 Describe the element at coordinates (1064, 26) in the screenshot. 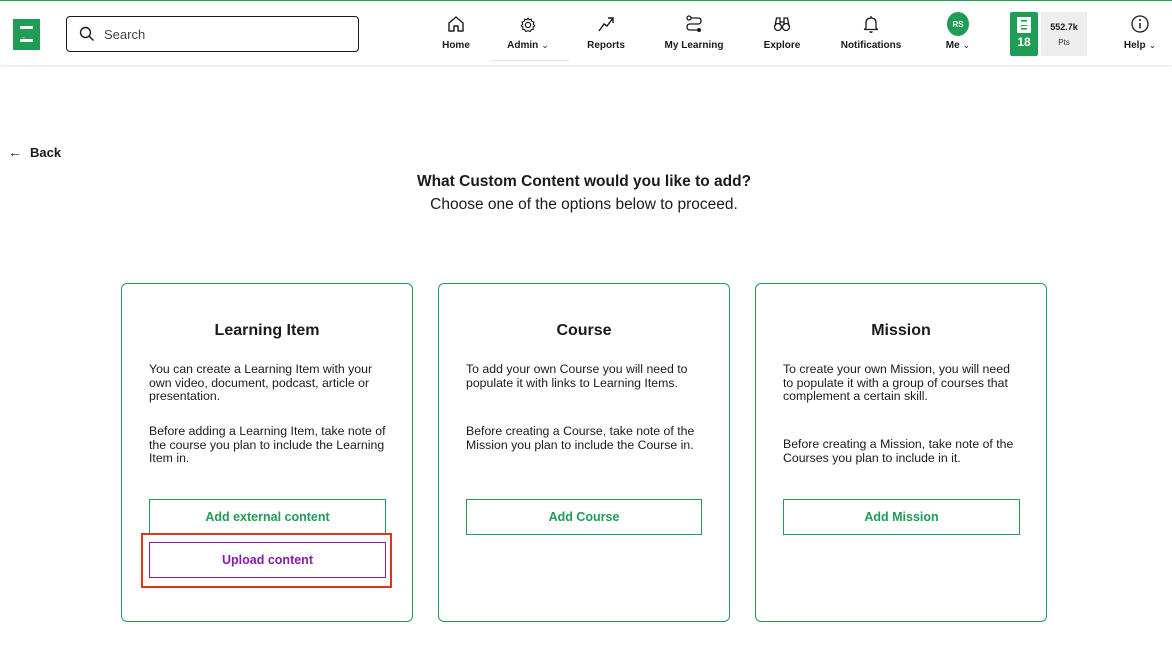

I see `points-value: 552.7k` at that location.